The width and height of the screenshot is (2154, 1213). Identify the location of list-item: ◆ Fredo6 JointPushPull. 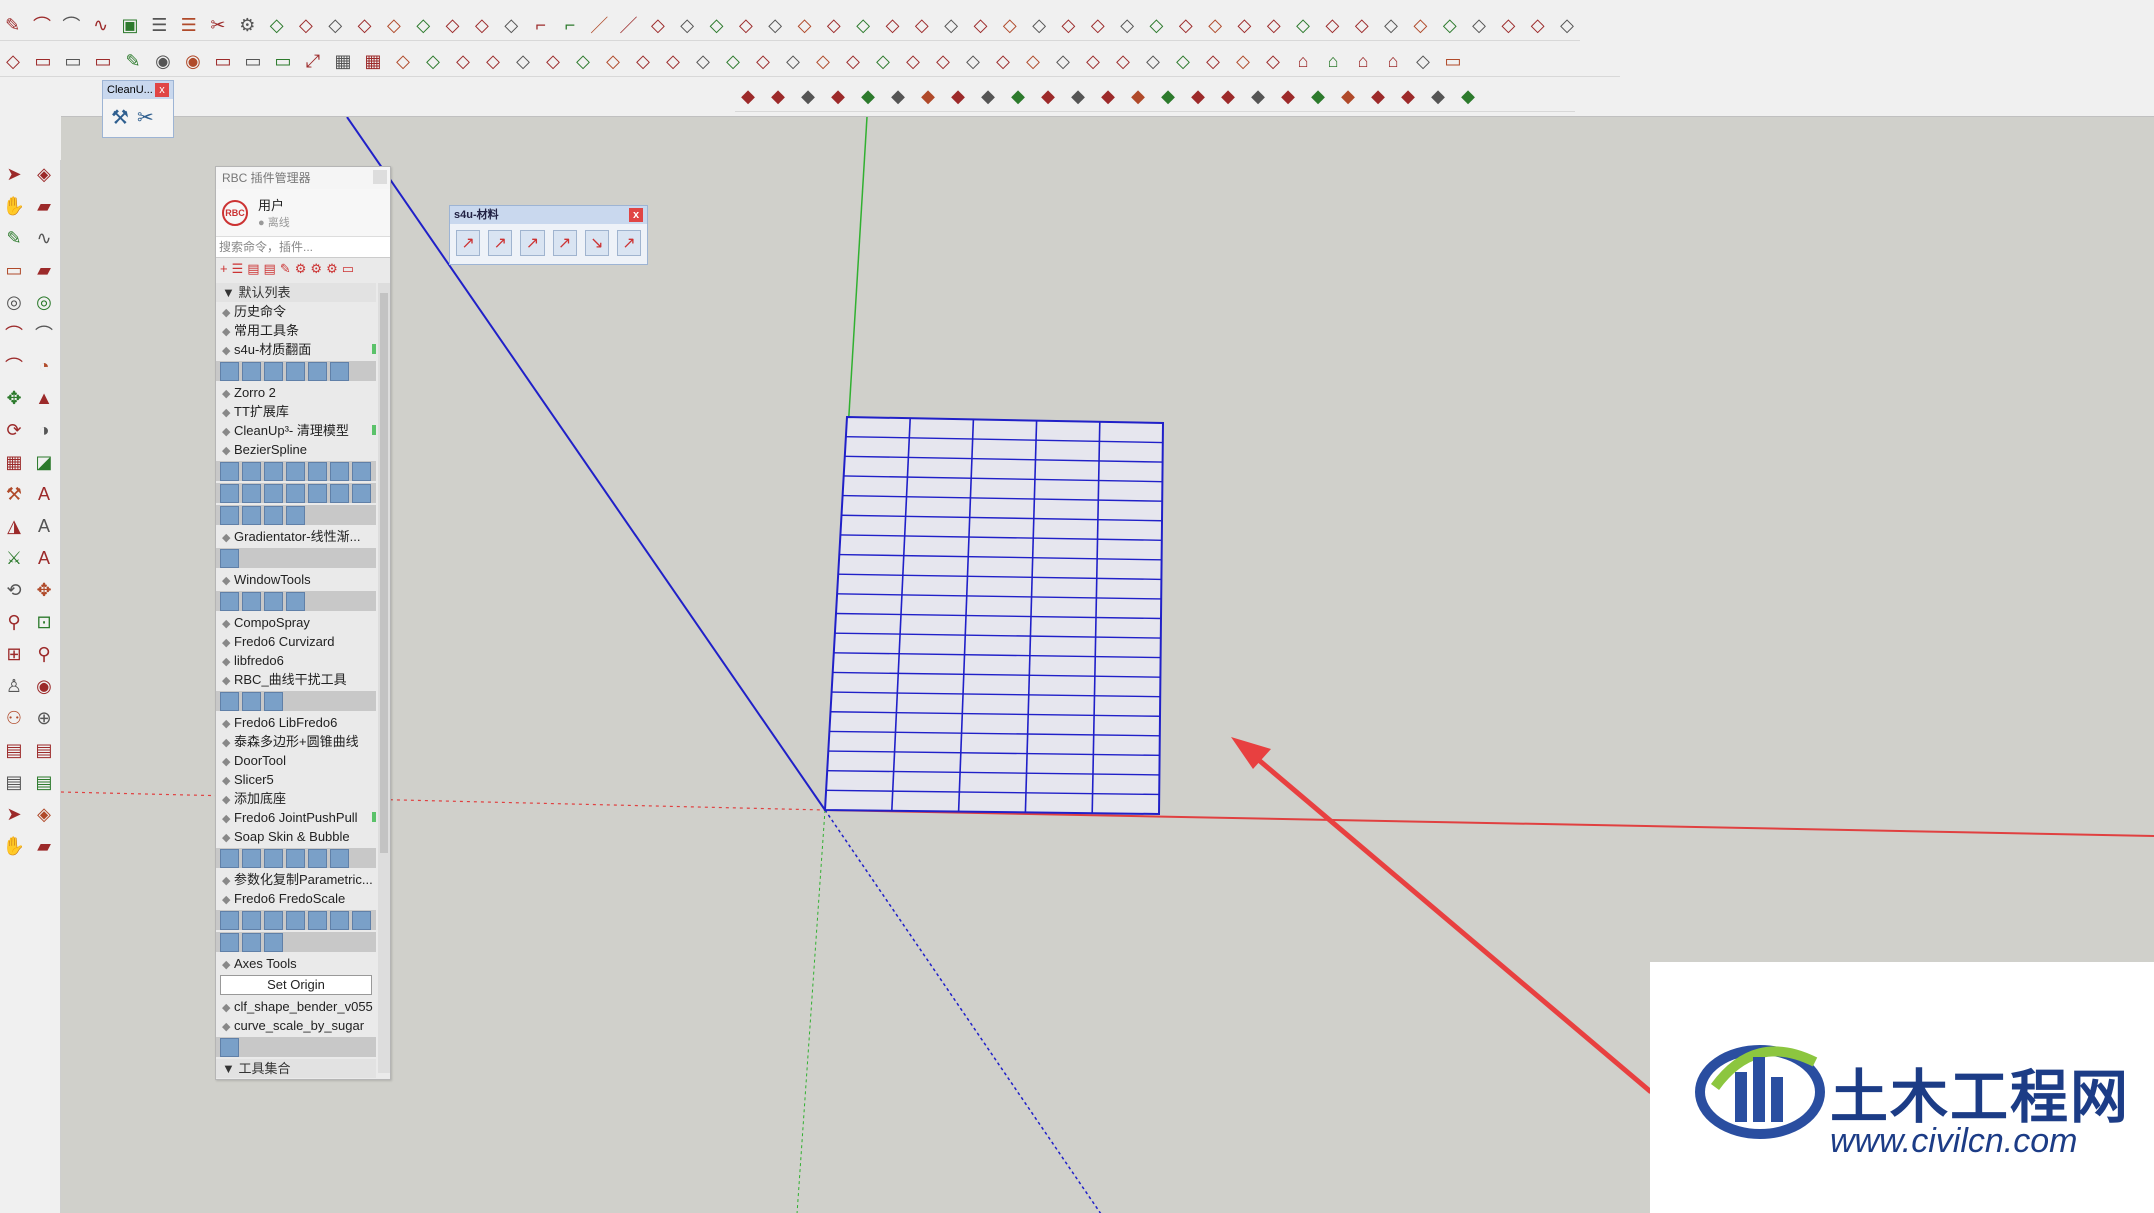
(296, 817).